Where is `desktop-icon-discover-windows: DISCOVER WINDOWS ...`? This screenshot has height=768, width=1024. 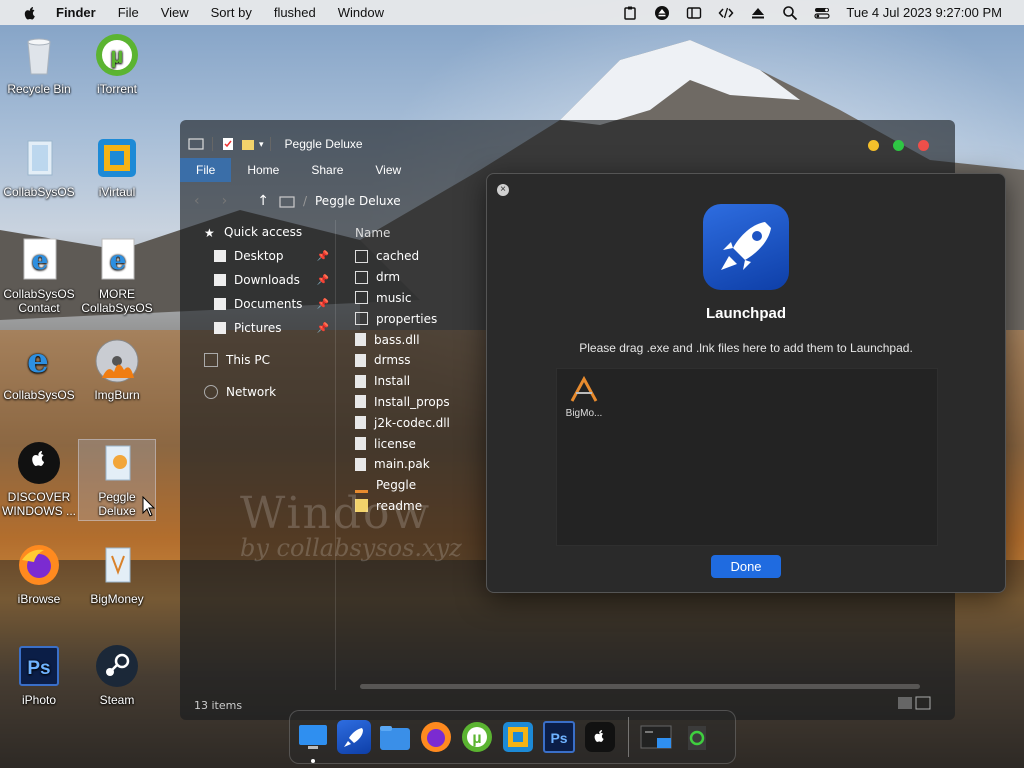
desktop-icon-discover-windows: DISCOVER WINDOWS ... is located at coordinates (39, 479).